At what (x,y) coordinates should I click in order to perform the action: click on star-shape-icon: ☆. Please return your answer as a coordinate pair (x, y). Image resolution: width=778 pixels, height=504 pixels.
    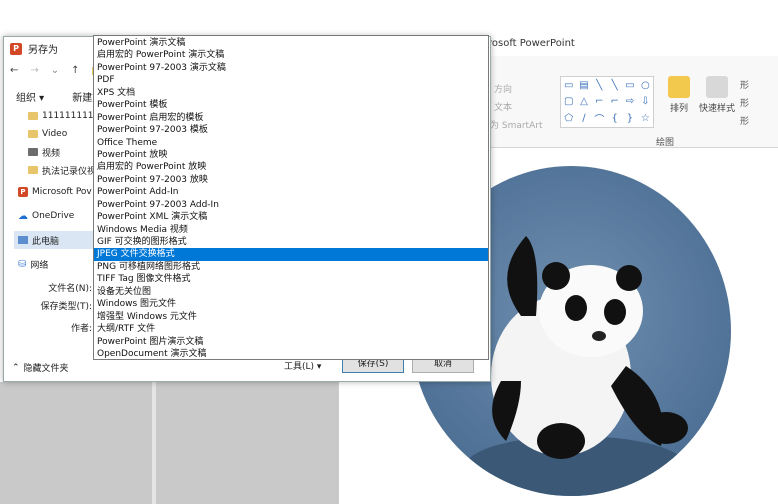
    Looking at the image, I should click on (645, 118).